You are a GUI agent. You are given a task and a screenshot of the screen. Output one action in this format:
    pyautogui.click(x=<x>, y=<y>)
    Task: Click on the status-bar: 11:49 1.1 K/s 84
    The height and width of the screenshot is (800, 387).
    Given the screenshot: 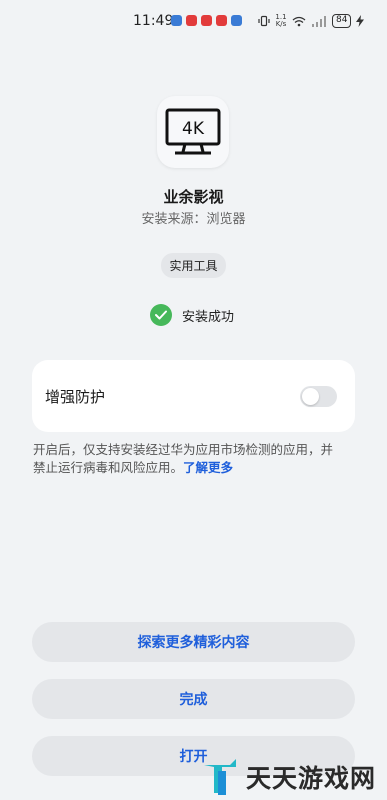 What is the action you would take?
    pyautogui.click(x=193, y=22)
    